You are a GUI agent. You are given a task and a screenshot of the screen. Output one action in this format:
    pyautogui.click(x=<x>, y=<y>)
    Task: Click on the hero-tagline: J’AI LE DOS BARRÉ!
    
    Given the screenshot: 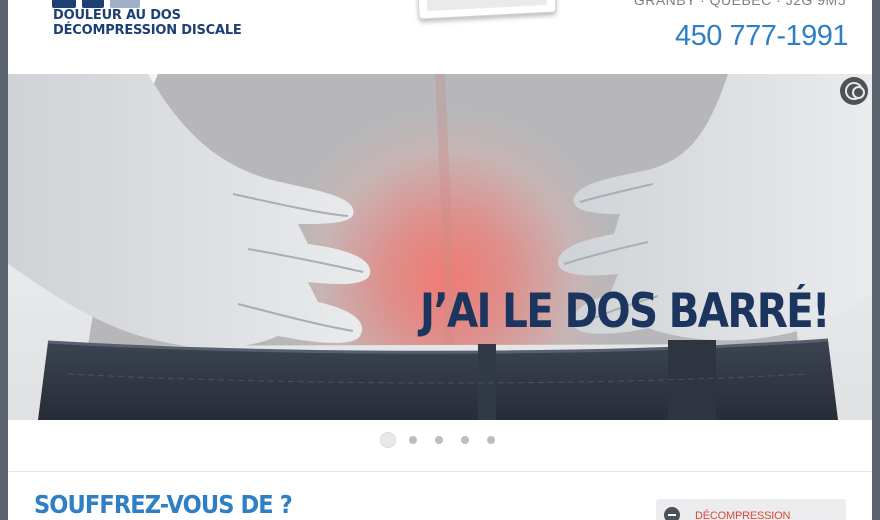 What is the action you would take?
    pyautogui.click(x=625, y=311)
    